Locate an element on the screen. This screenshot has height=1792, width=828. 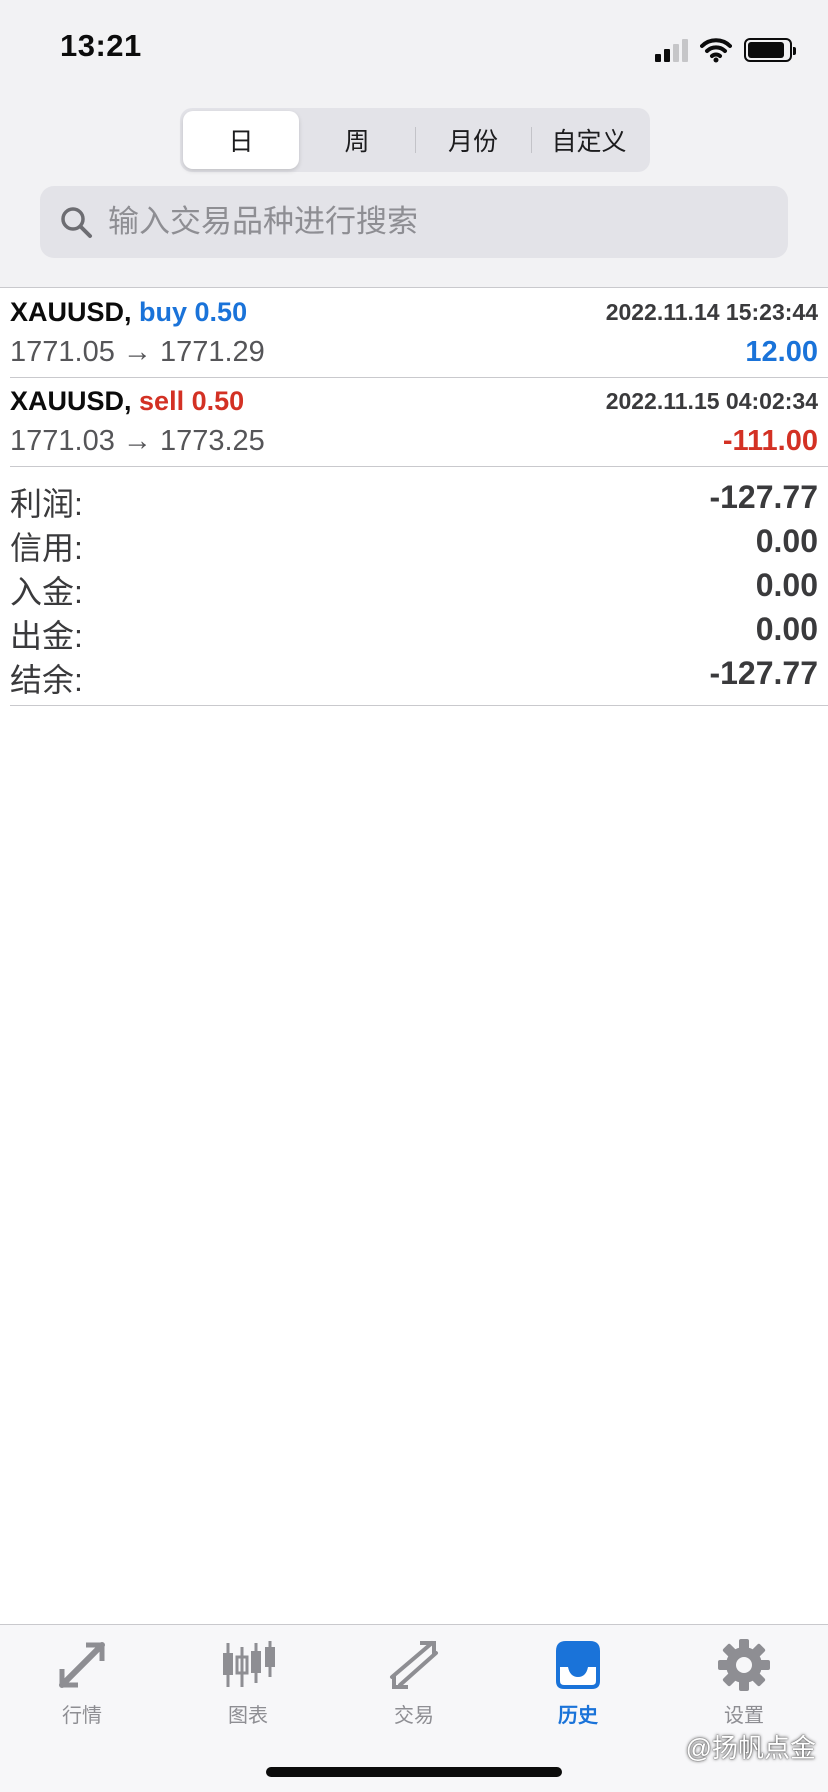
deal-symbol: XAUUSD, sell 0.50 is located at coordinates (127, 401).